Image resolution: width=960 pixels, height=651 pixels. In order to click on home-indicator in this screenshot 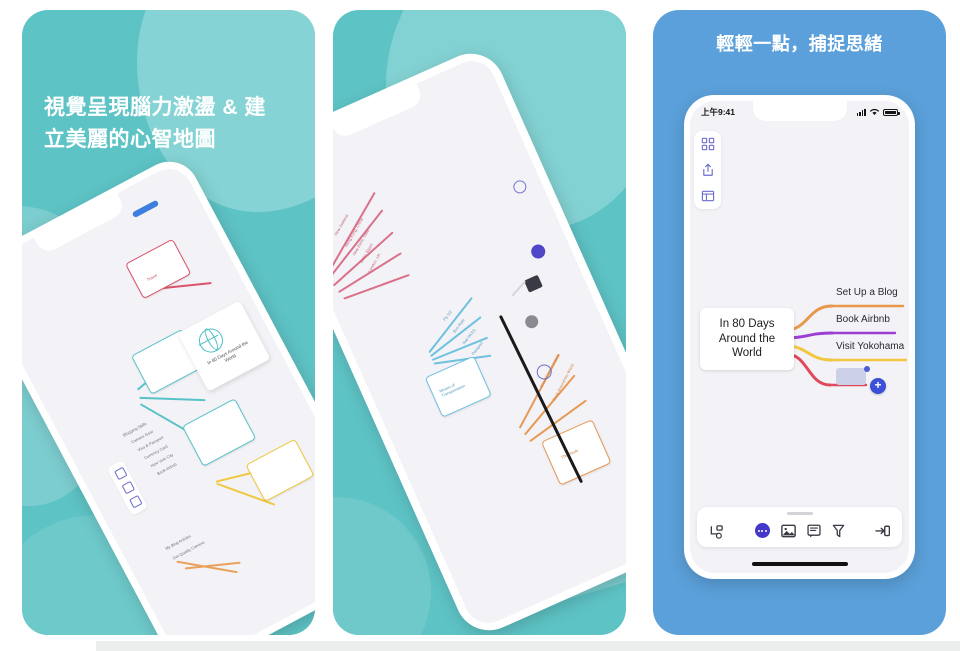, I will do `click(799, 564)`.